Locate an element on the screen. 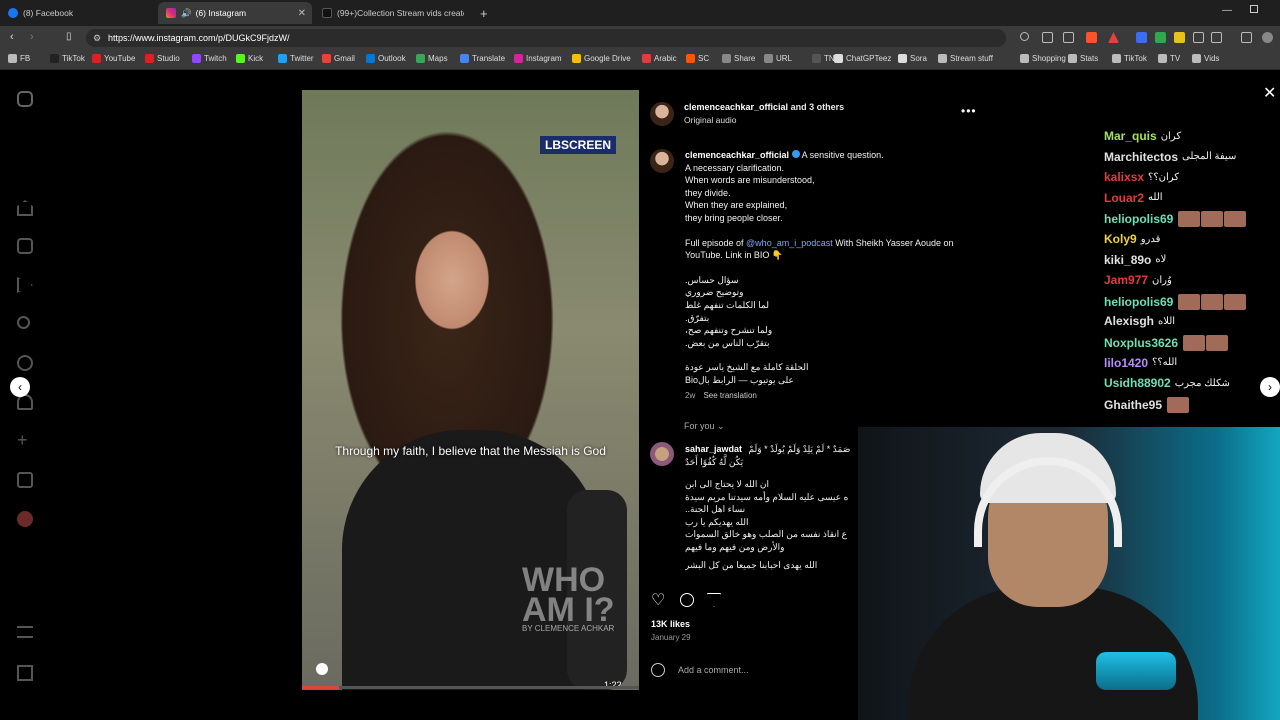 The image size is (1280, 720). bookmark-item: ChatGPTeez is located at coordinates (862, 58).